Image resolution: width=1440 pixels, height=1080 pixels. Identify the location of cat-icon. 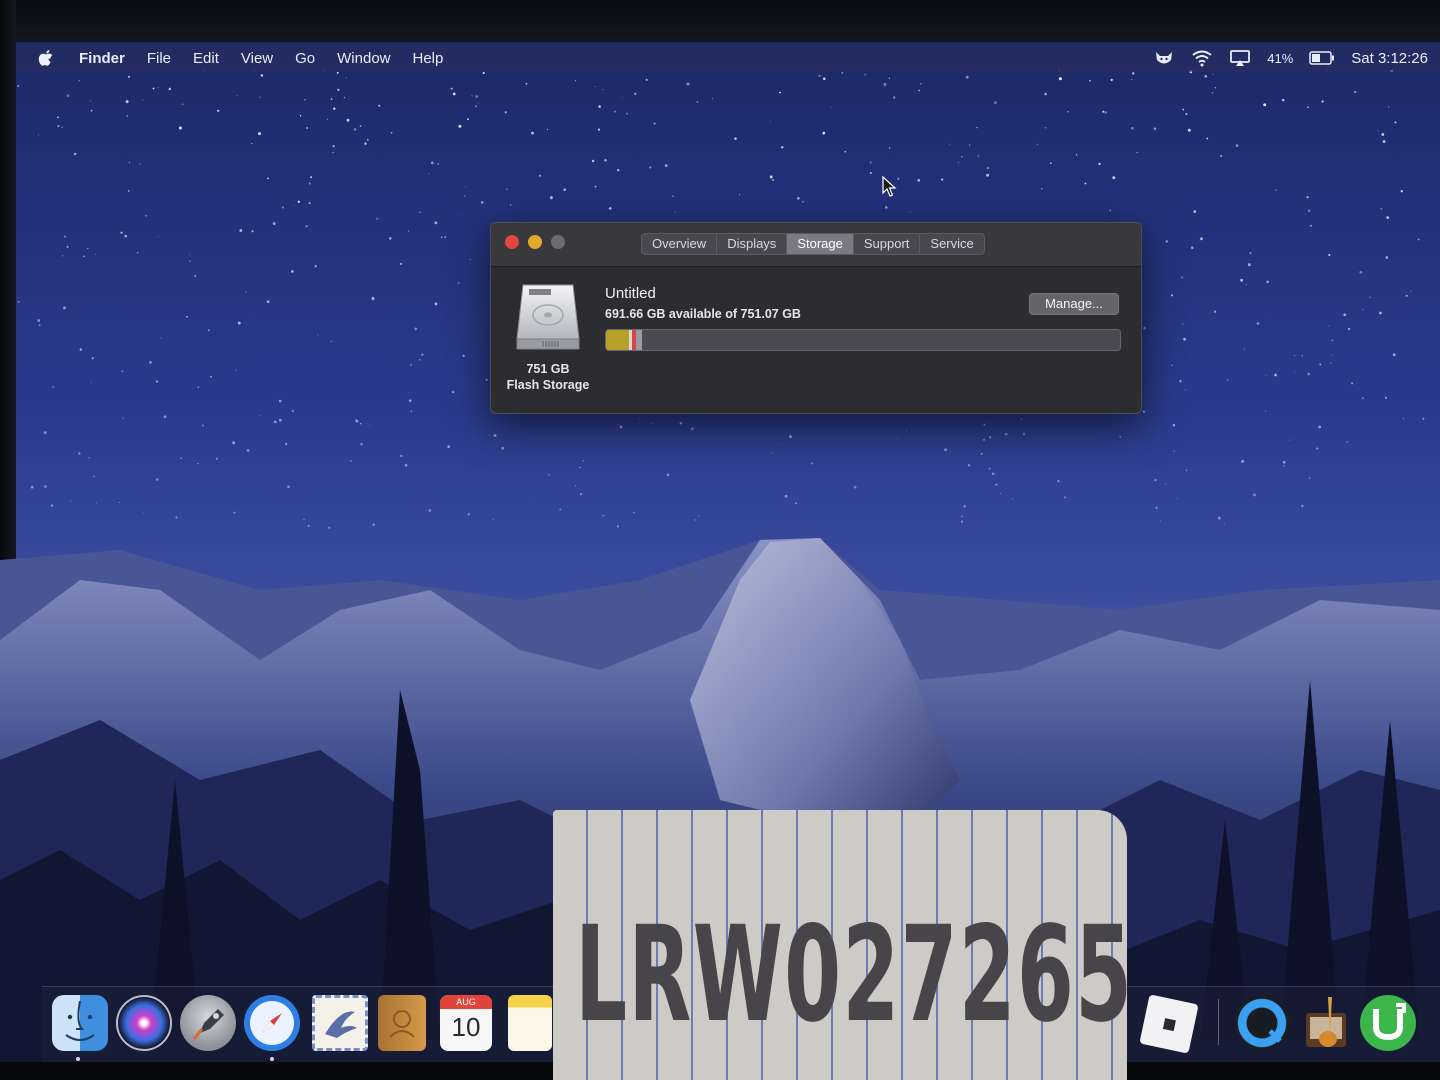
(1164, 58).